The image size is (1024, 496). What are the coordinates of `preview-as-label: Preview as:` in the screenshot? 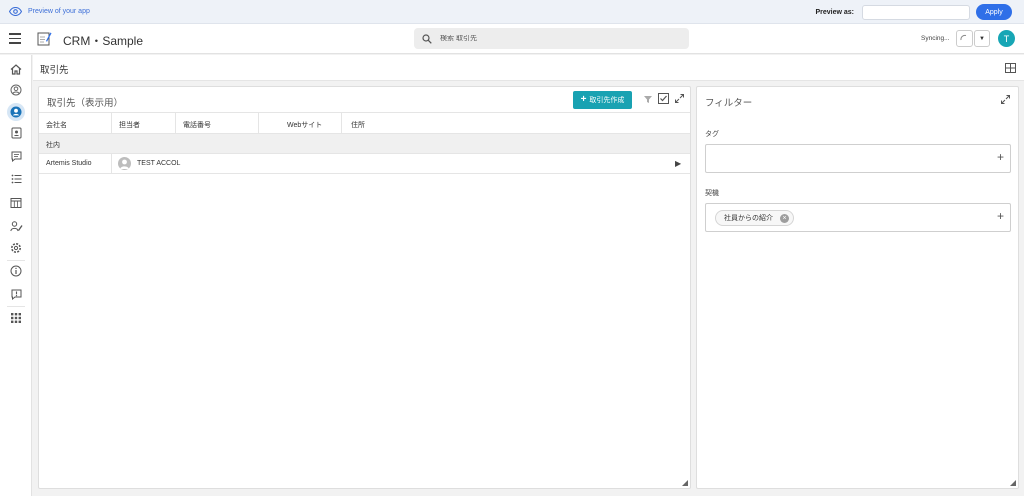 It's located at (834, 12).